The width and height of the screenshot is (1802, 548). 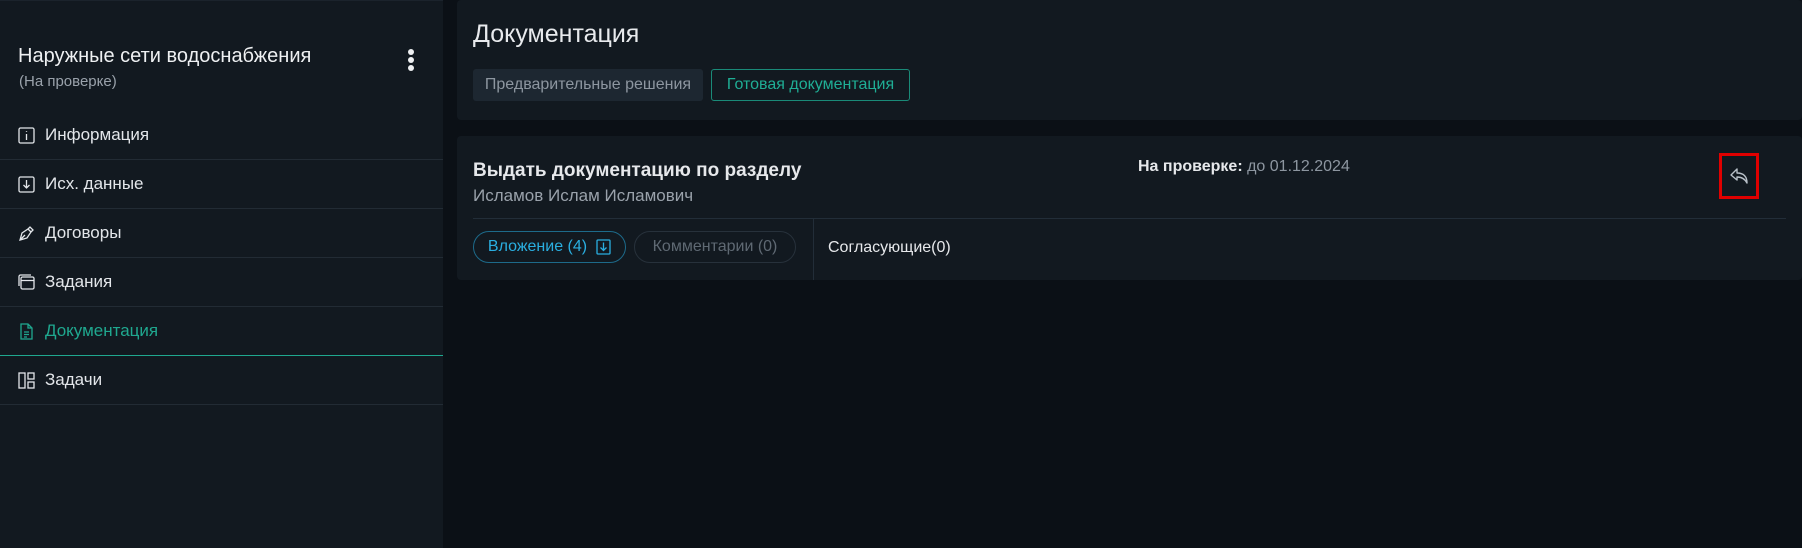 What do you see at coordinates (26, 331) in the screenshot?
I see `document-icon` at bounding box center [26, 331].